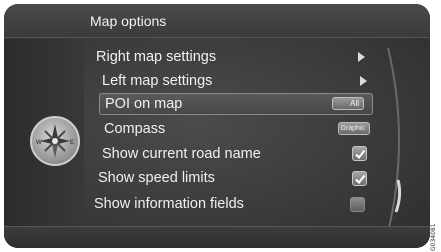 This screenshot has height=252, width=441. Describe the element at coordinates (236, 178) in the screenshot. I see `menu-item-show-speed-limits: Show speed limits` at that location.